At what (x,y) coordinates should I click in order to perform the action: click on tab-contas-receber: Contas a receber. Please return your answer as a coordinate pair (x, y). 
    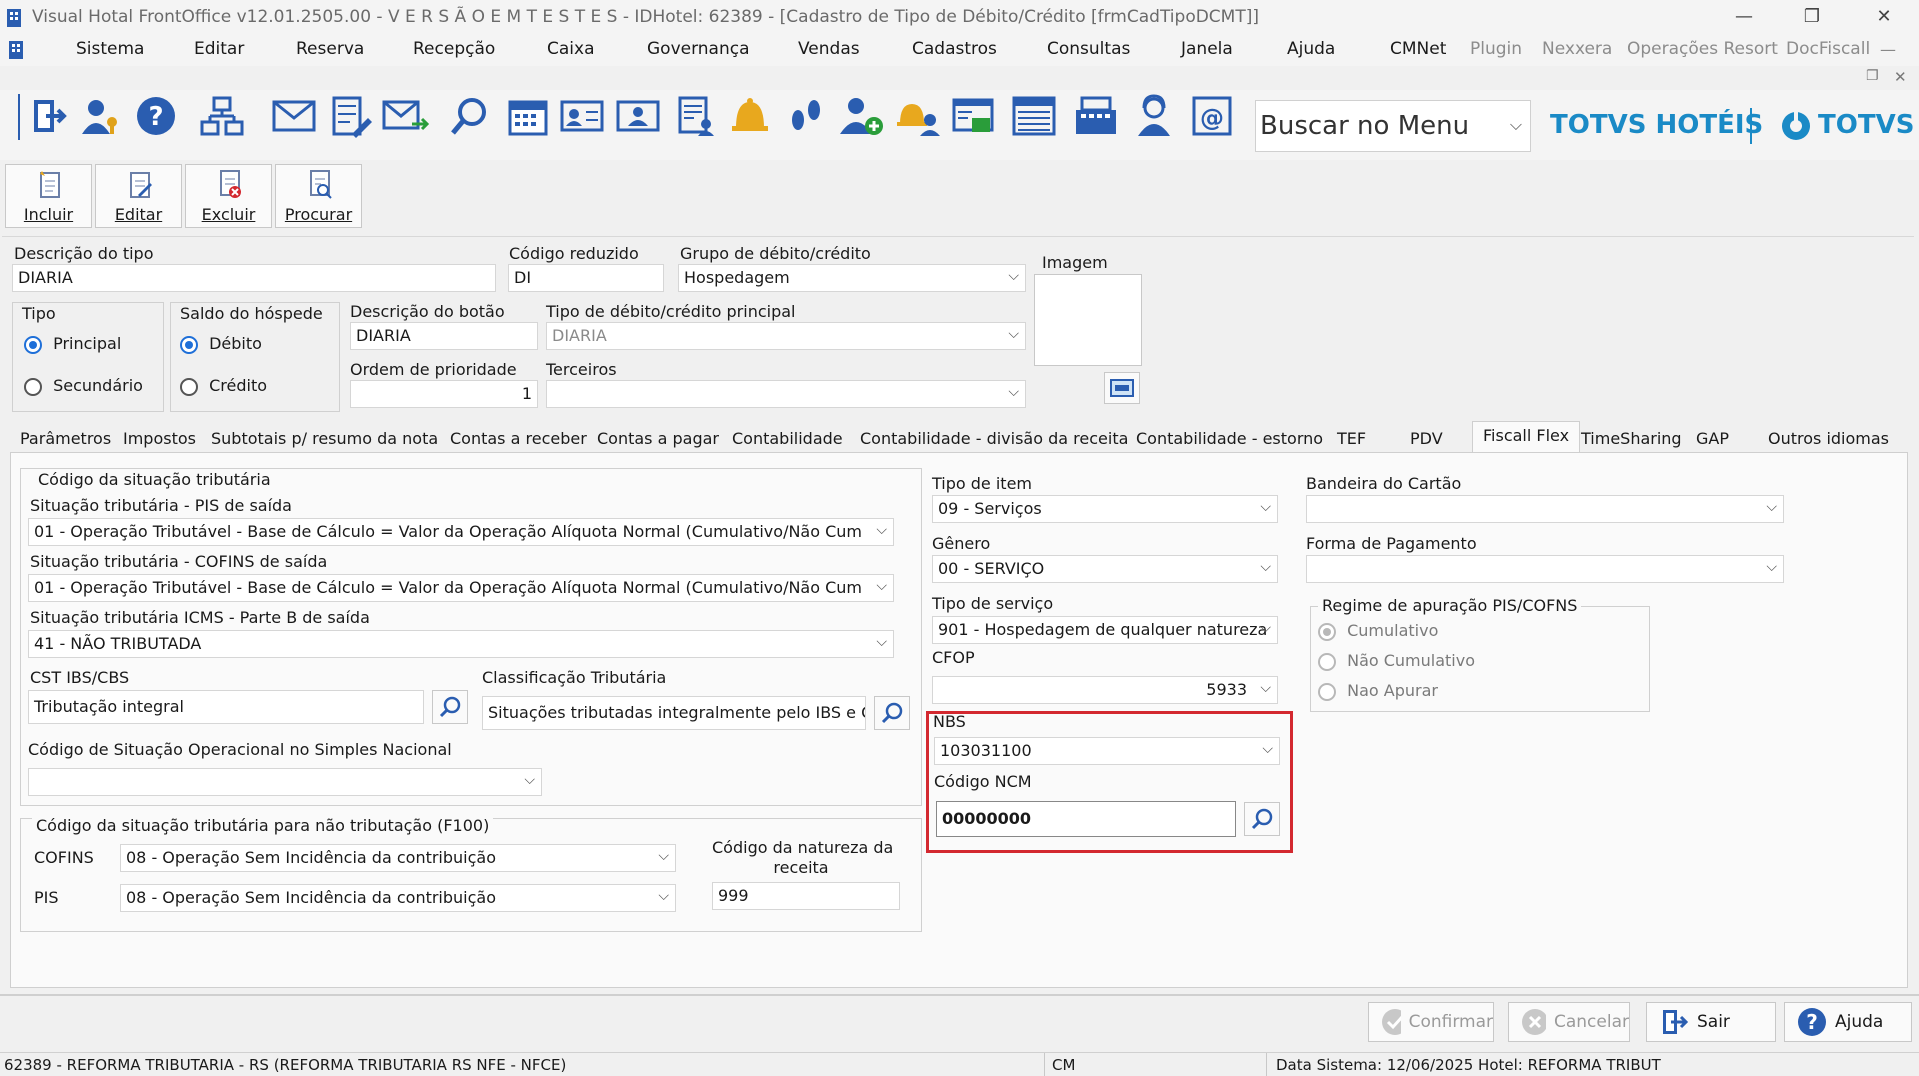
    Looking at the image, I should click on (518, 439).